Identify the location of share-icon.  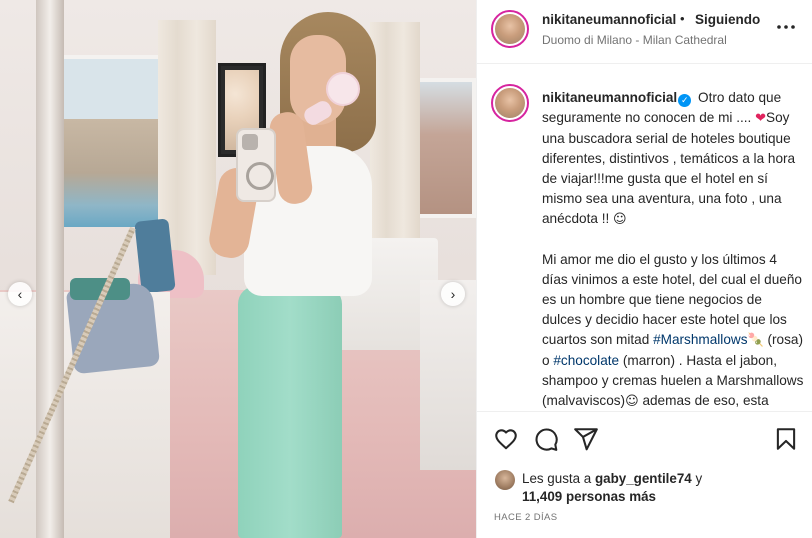
(586, 439).